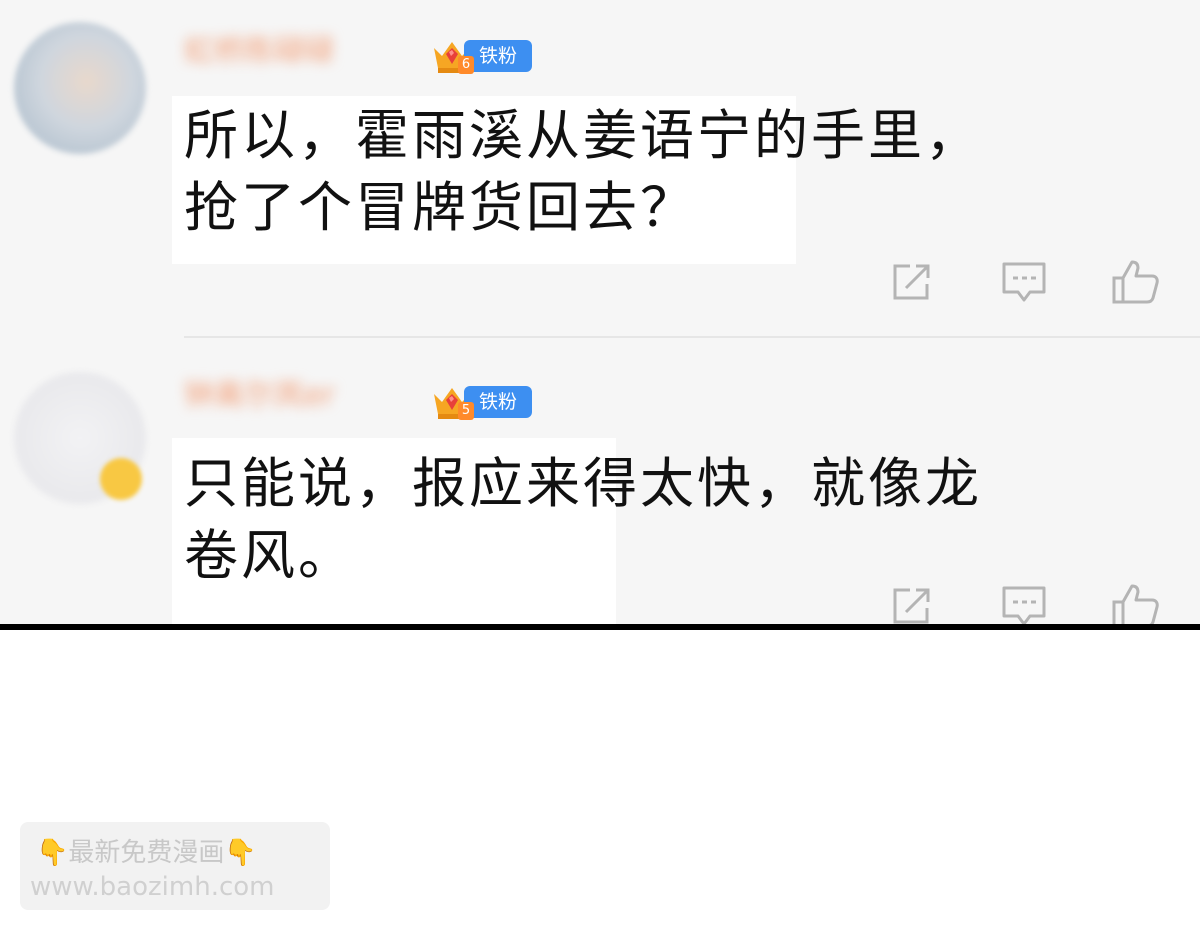  What do you see at coordinates (152, 887) in the screenshot?
I see `watermark-url: www.baozimh.com` at bounding box center [152, 887].